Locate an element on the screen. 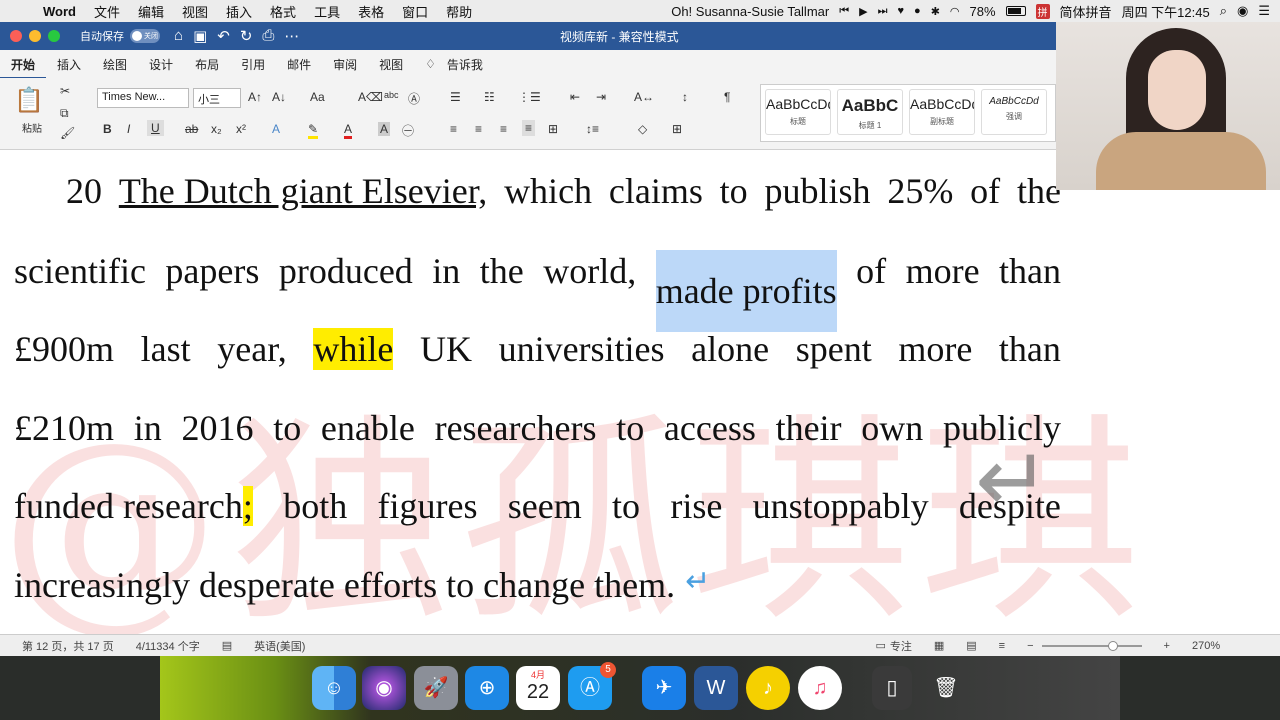  superscript-icon: x² is located at coordinates (241, 129).